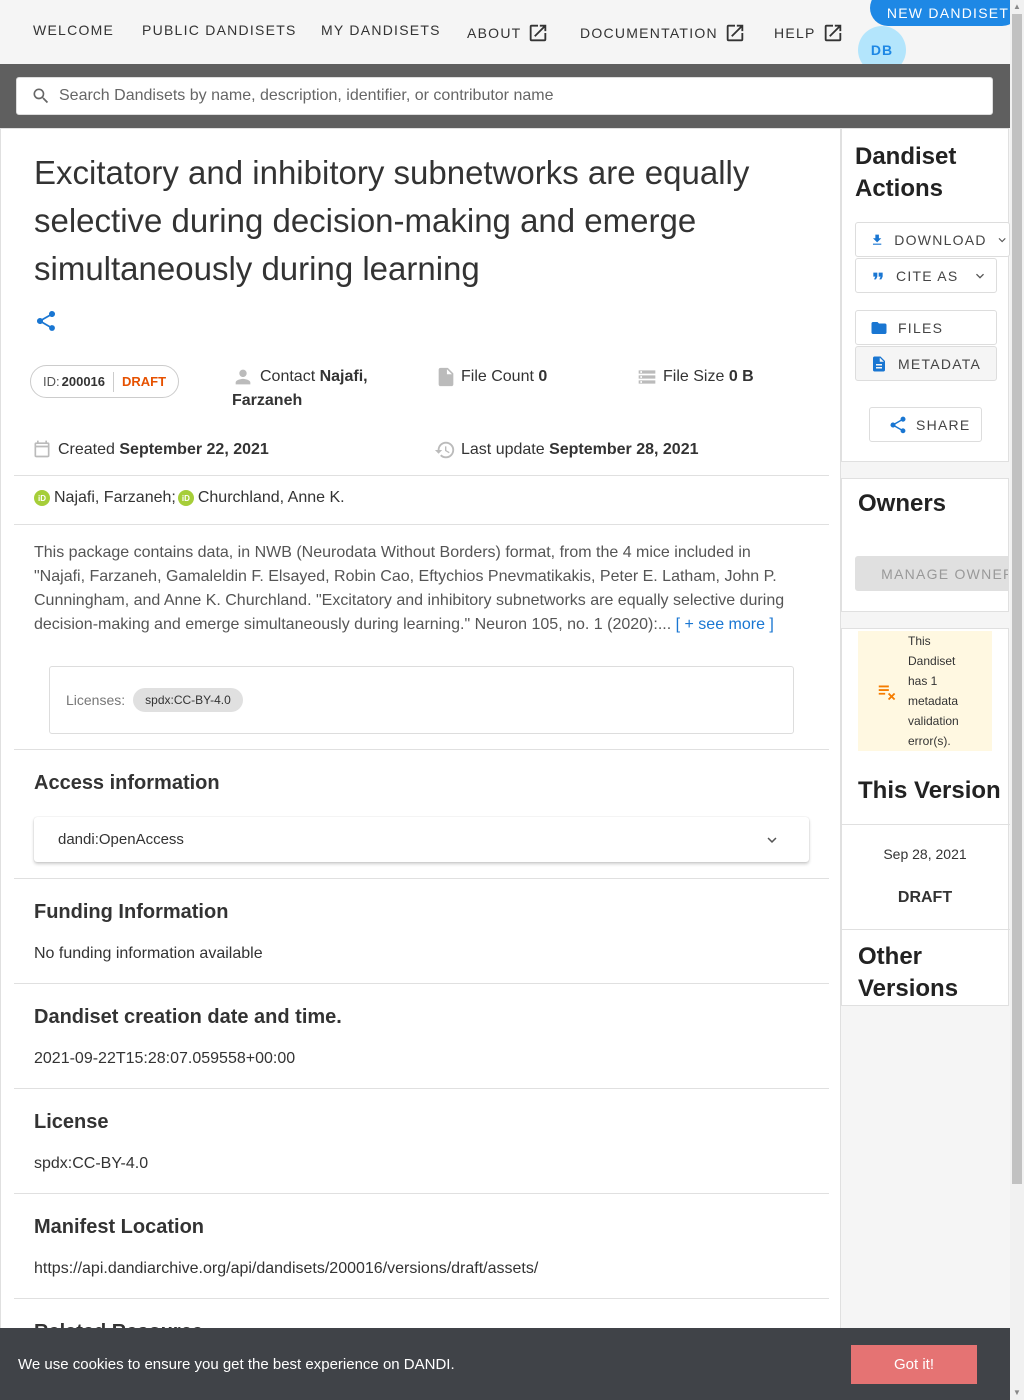  Describe the element at coordinates (877, 239) in the screenshot. I see `download-icon` at that location.